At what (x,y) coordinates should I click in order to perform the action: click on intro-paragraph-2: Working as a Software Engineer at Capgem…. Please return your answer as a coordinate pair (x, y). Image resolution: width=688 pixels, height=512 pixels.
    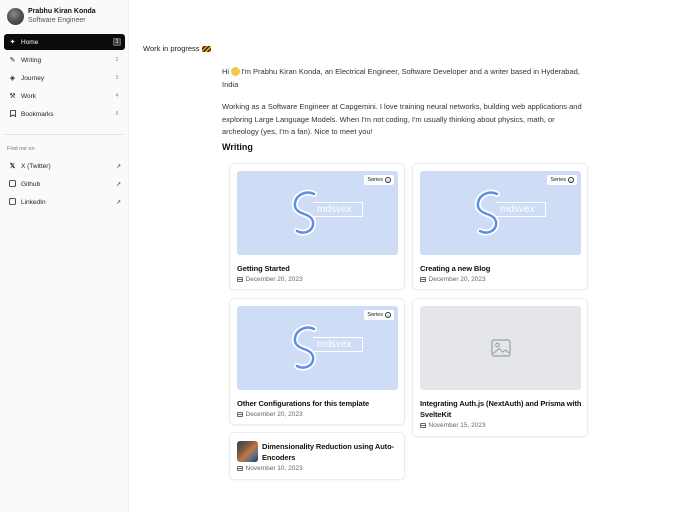
    Looking at the image, I should click on (402, 119).